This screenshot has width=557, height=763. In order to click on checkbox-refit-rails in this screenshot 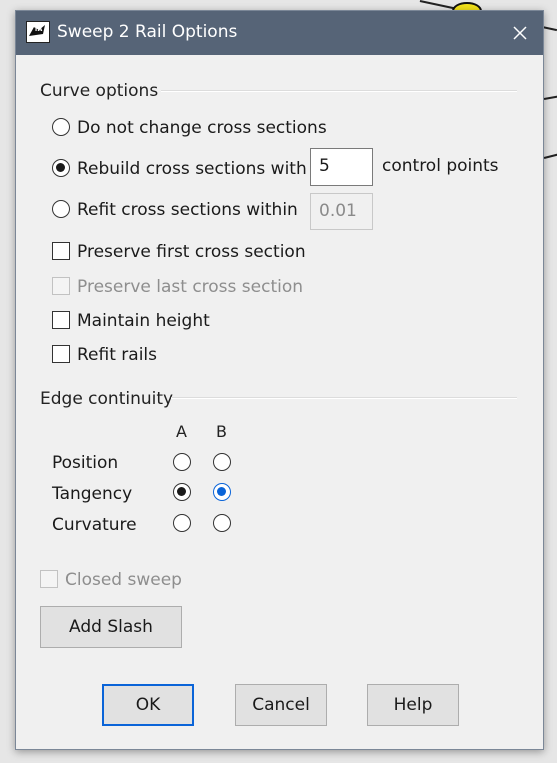, I will do `click(61, 354)`.